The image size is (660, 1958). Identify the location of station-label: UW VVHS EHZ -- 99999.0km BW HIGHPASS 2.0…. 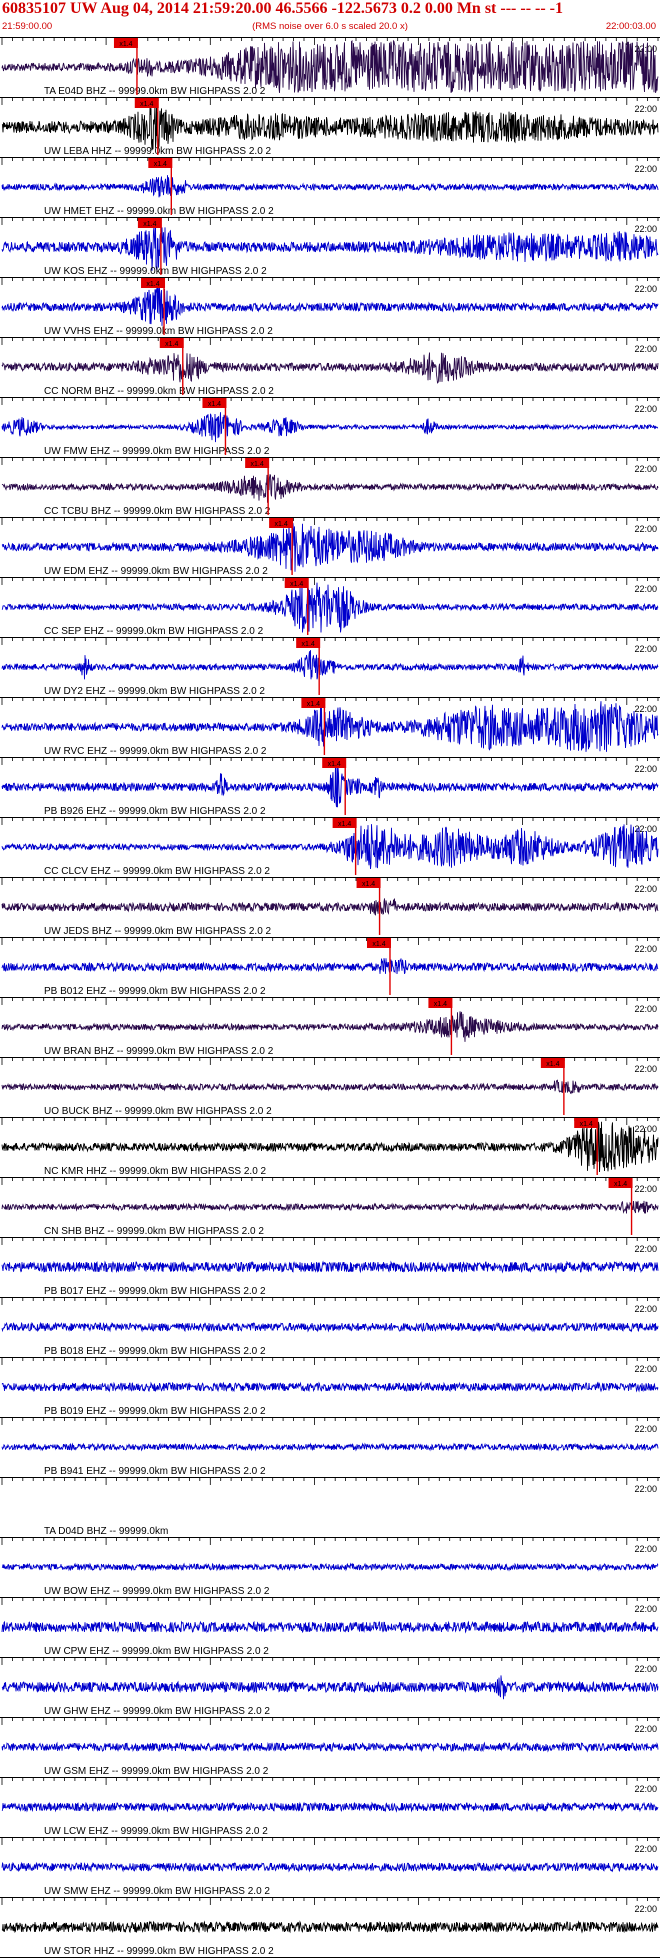
(158, 331).